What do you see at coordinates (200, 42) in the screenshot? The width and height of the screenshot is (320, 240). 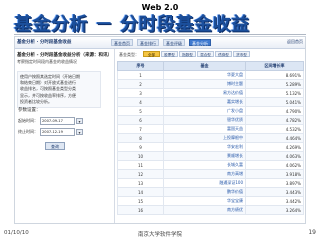 I see `nav-tab-analysis: 基金分析` at bounding box center [200, 42].